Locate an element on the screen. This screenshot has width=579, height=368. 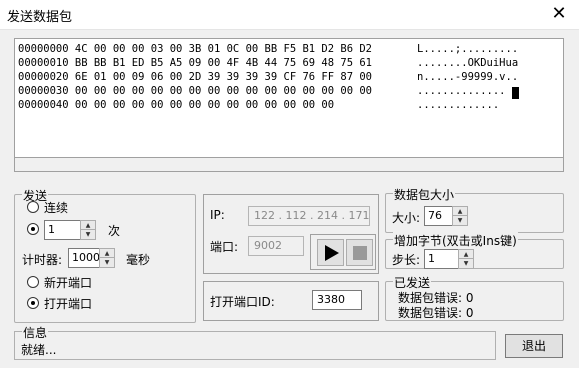
play-button is located at coordinates (330, 252).